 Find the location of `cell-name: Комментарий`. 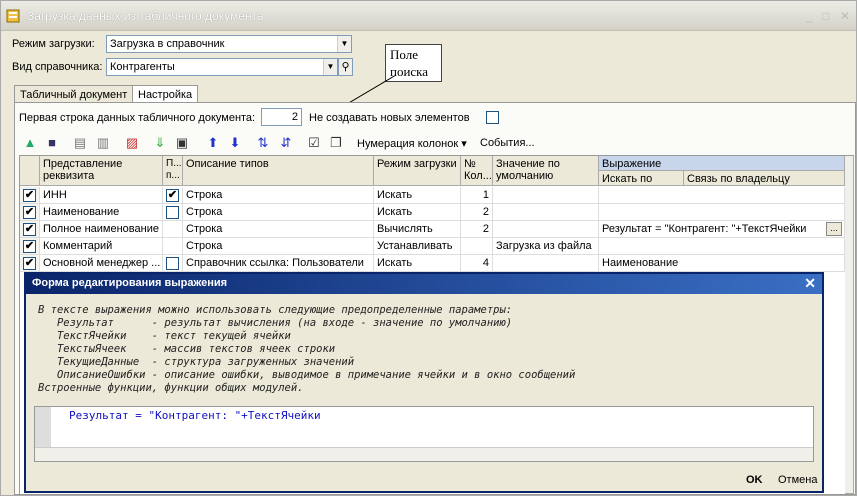

cell-name: Комментарий is located at coordinates (101, 246).